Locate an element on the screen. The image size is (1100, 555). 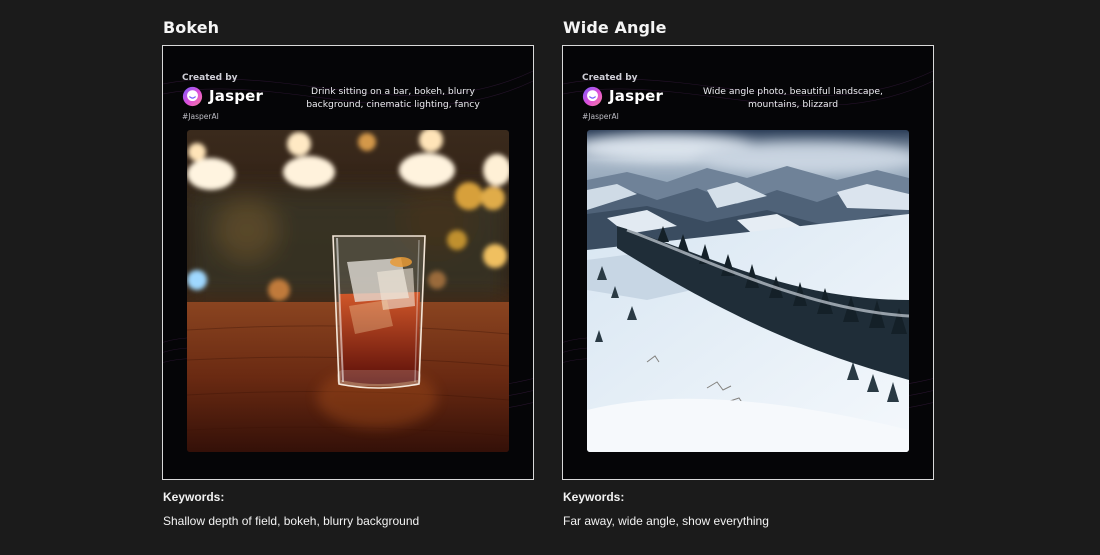
keywords-text: Far away, wide angle, show everything is located at coordinates (666, 521).